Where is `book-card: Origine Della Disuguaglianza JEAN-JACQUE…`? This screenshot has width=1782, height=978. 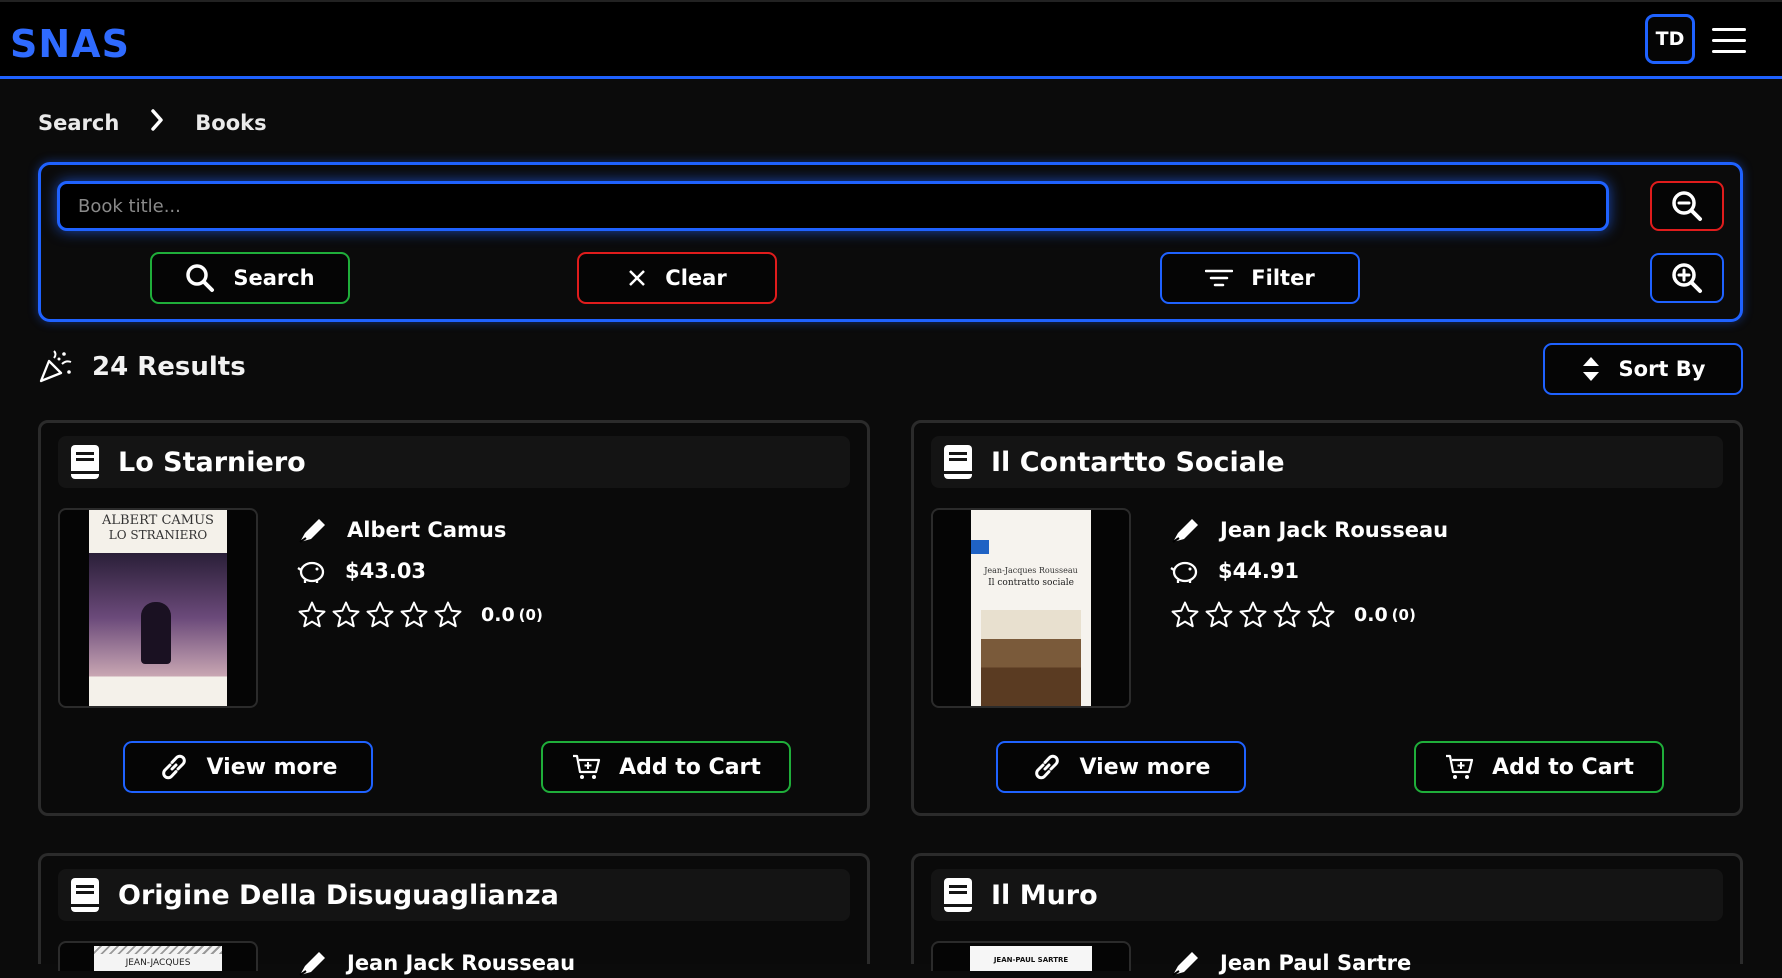
book-card: Origine Della Disuguaglianza JEAN-JACQUE… is located at coordinates (454, 914).